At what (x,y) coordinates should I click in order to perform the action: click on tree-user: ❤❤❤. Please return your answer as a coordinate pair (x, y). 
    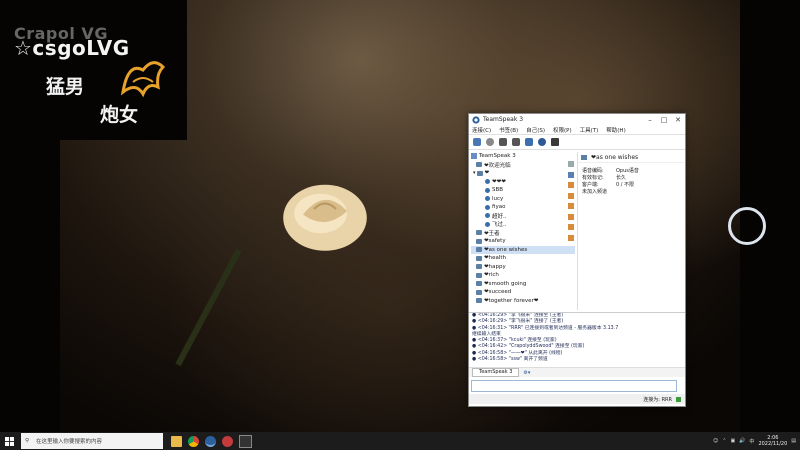
    Looking at the image, I should click on (523, 182).